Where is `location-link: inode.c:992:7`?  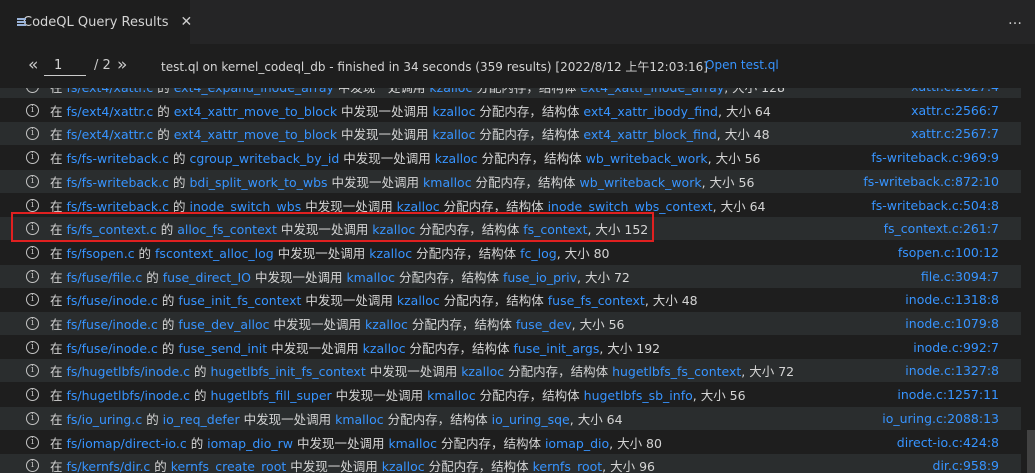 location-link: inode.c:992:7 is located at coordinates (956, 347).